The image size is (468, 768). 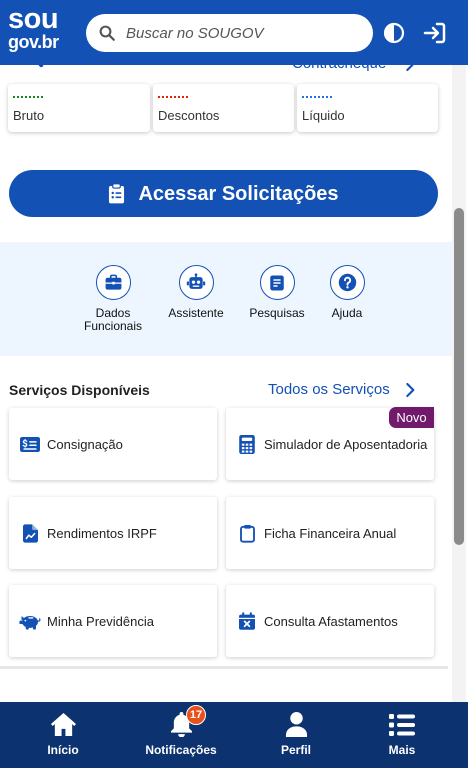 I want to click on summary-card-label: Líquido, so click(x=323, y=115).